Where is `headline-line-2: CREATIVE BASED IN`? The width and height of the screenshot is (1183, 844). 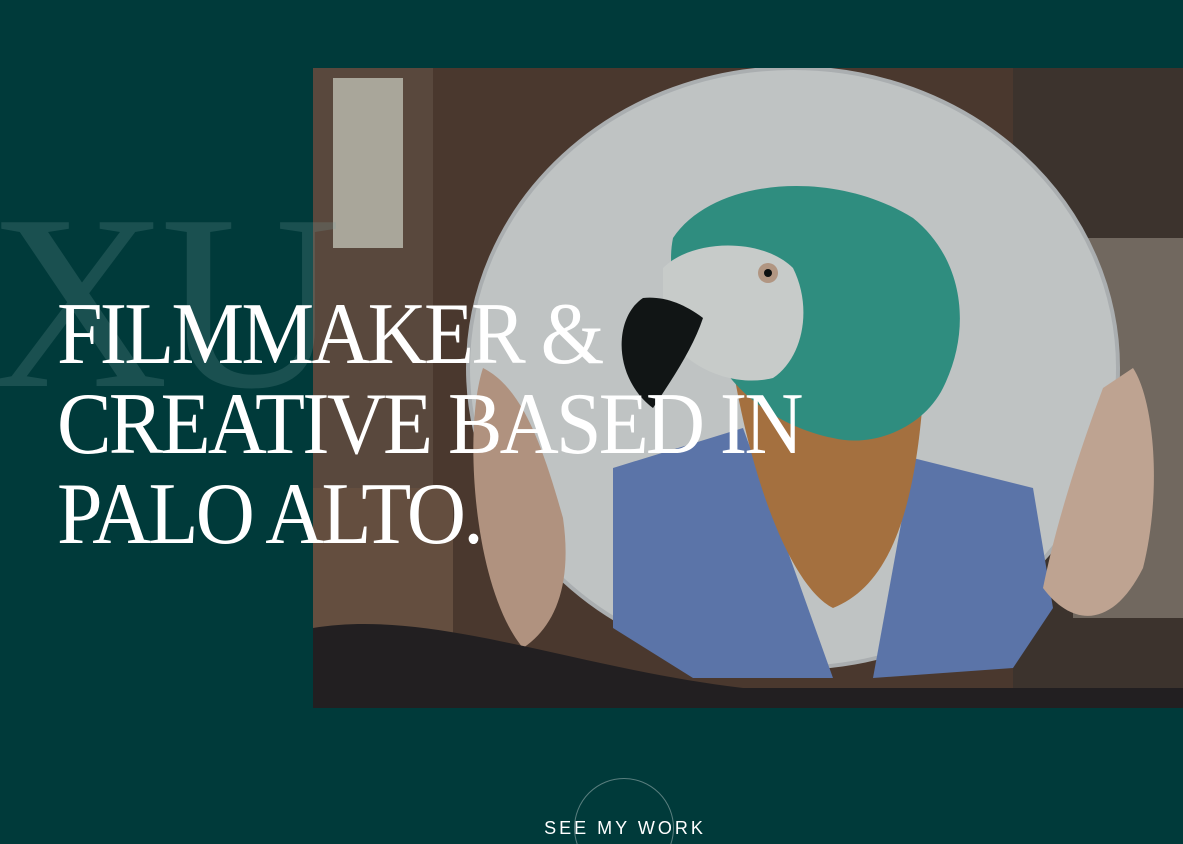 headline-line-2: CREATIVE BASED IN is located at coordinates (430, 424).